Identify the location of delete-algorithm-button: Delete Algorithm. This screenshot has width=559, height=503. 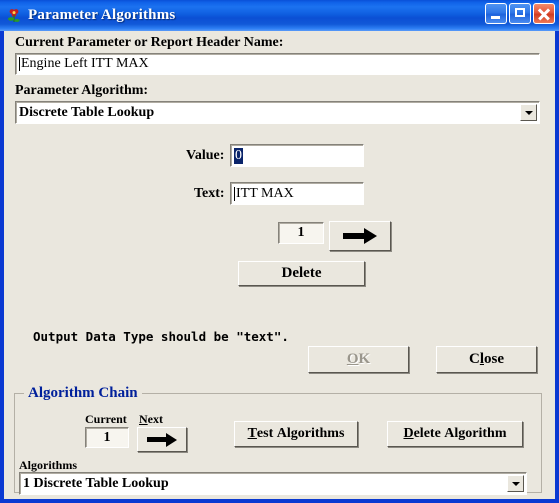
(455, 434).